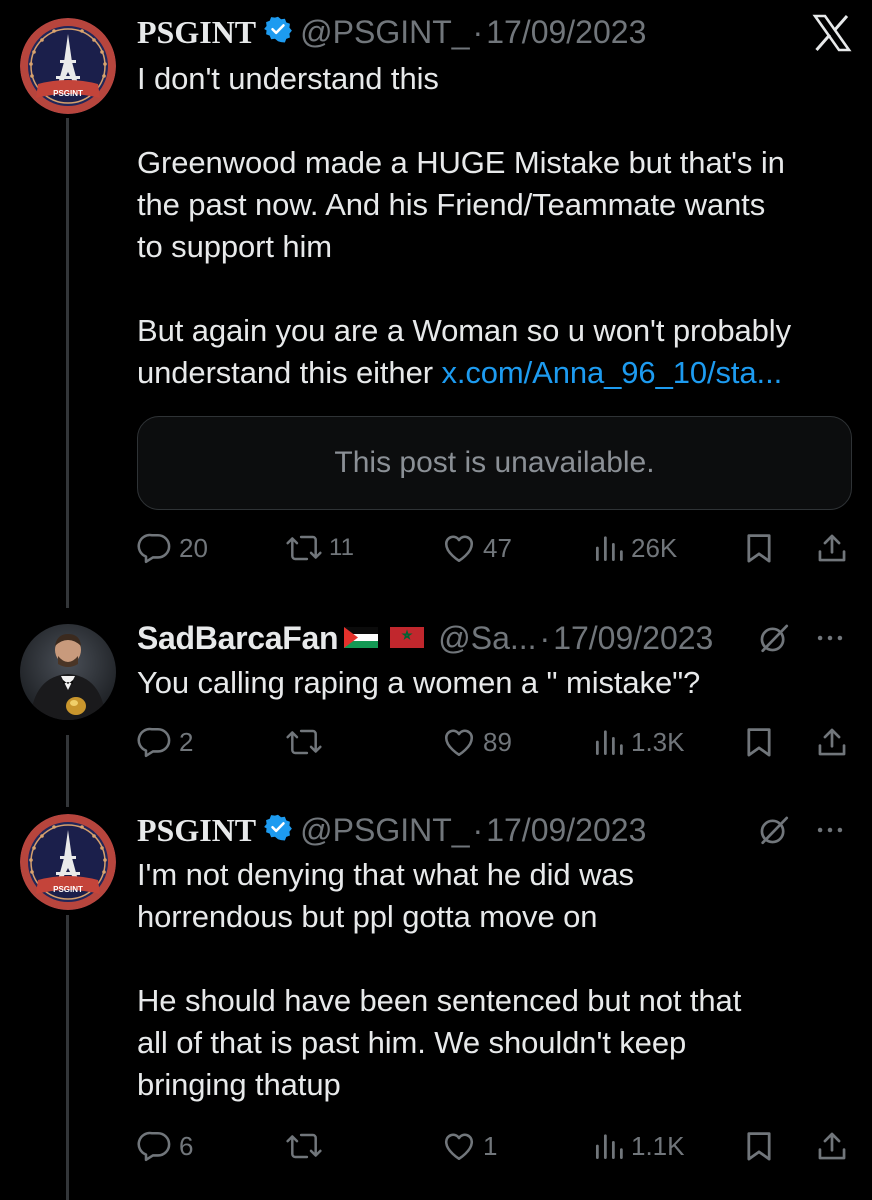  I want to click on action-bar: 2 89 1.3K, so click(494, 742).